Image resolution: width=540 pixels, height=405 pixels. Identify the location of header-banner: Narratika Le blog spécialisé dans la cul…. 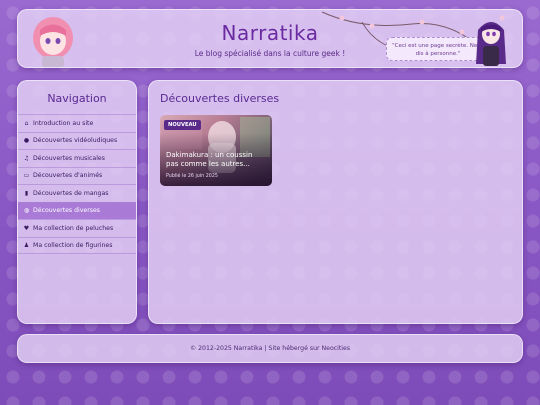
(270, 38).